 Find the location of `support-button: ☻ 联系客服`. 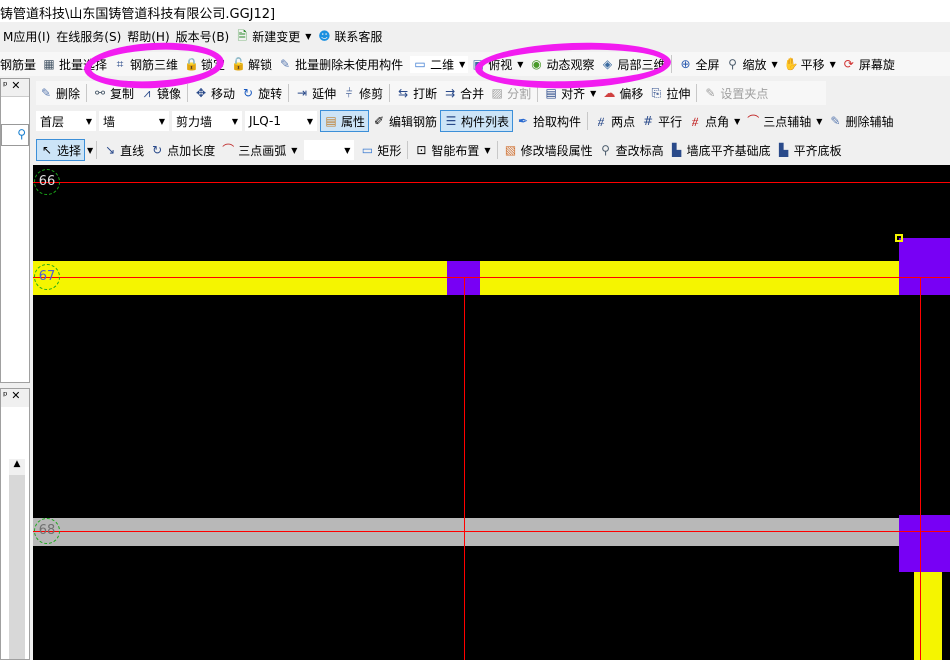

support-button: ☻ 联系客服 is located at coordinates (349, 36).